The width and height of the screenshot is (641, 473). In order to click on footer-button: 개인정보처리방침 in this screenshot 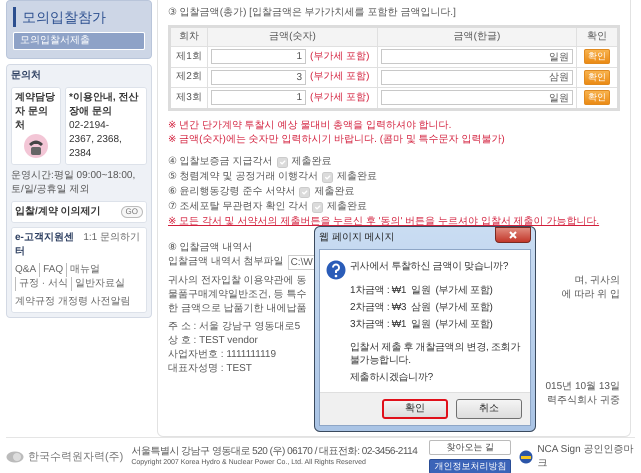, I will do `click(470, 465)`.